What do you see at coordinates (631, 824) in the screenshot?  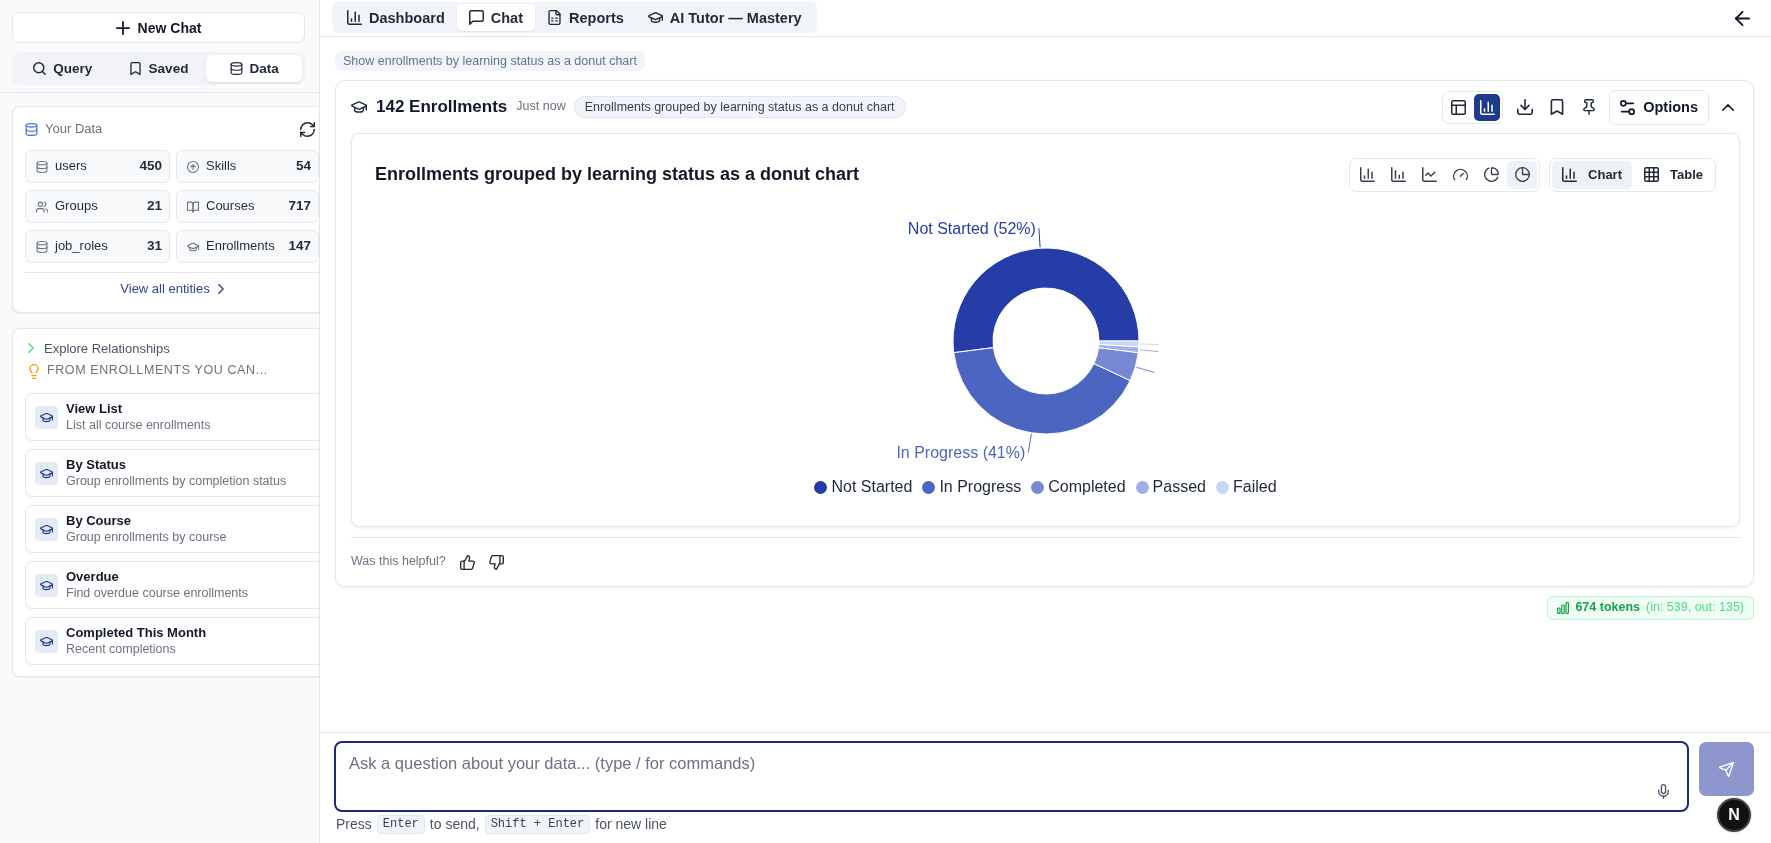 I see `hint-text: for new line` at bounding box center [631, 824].